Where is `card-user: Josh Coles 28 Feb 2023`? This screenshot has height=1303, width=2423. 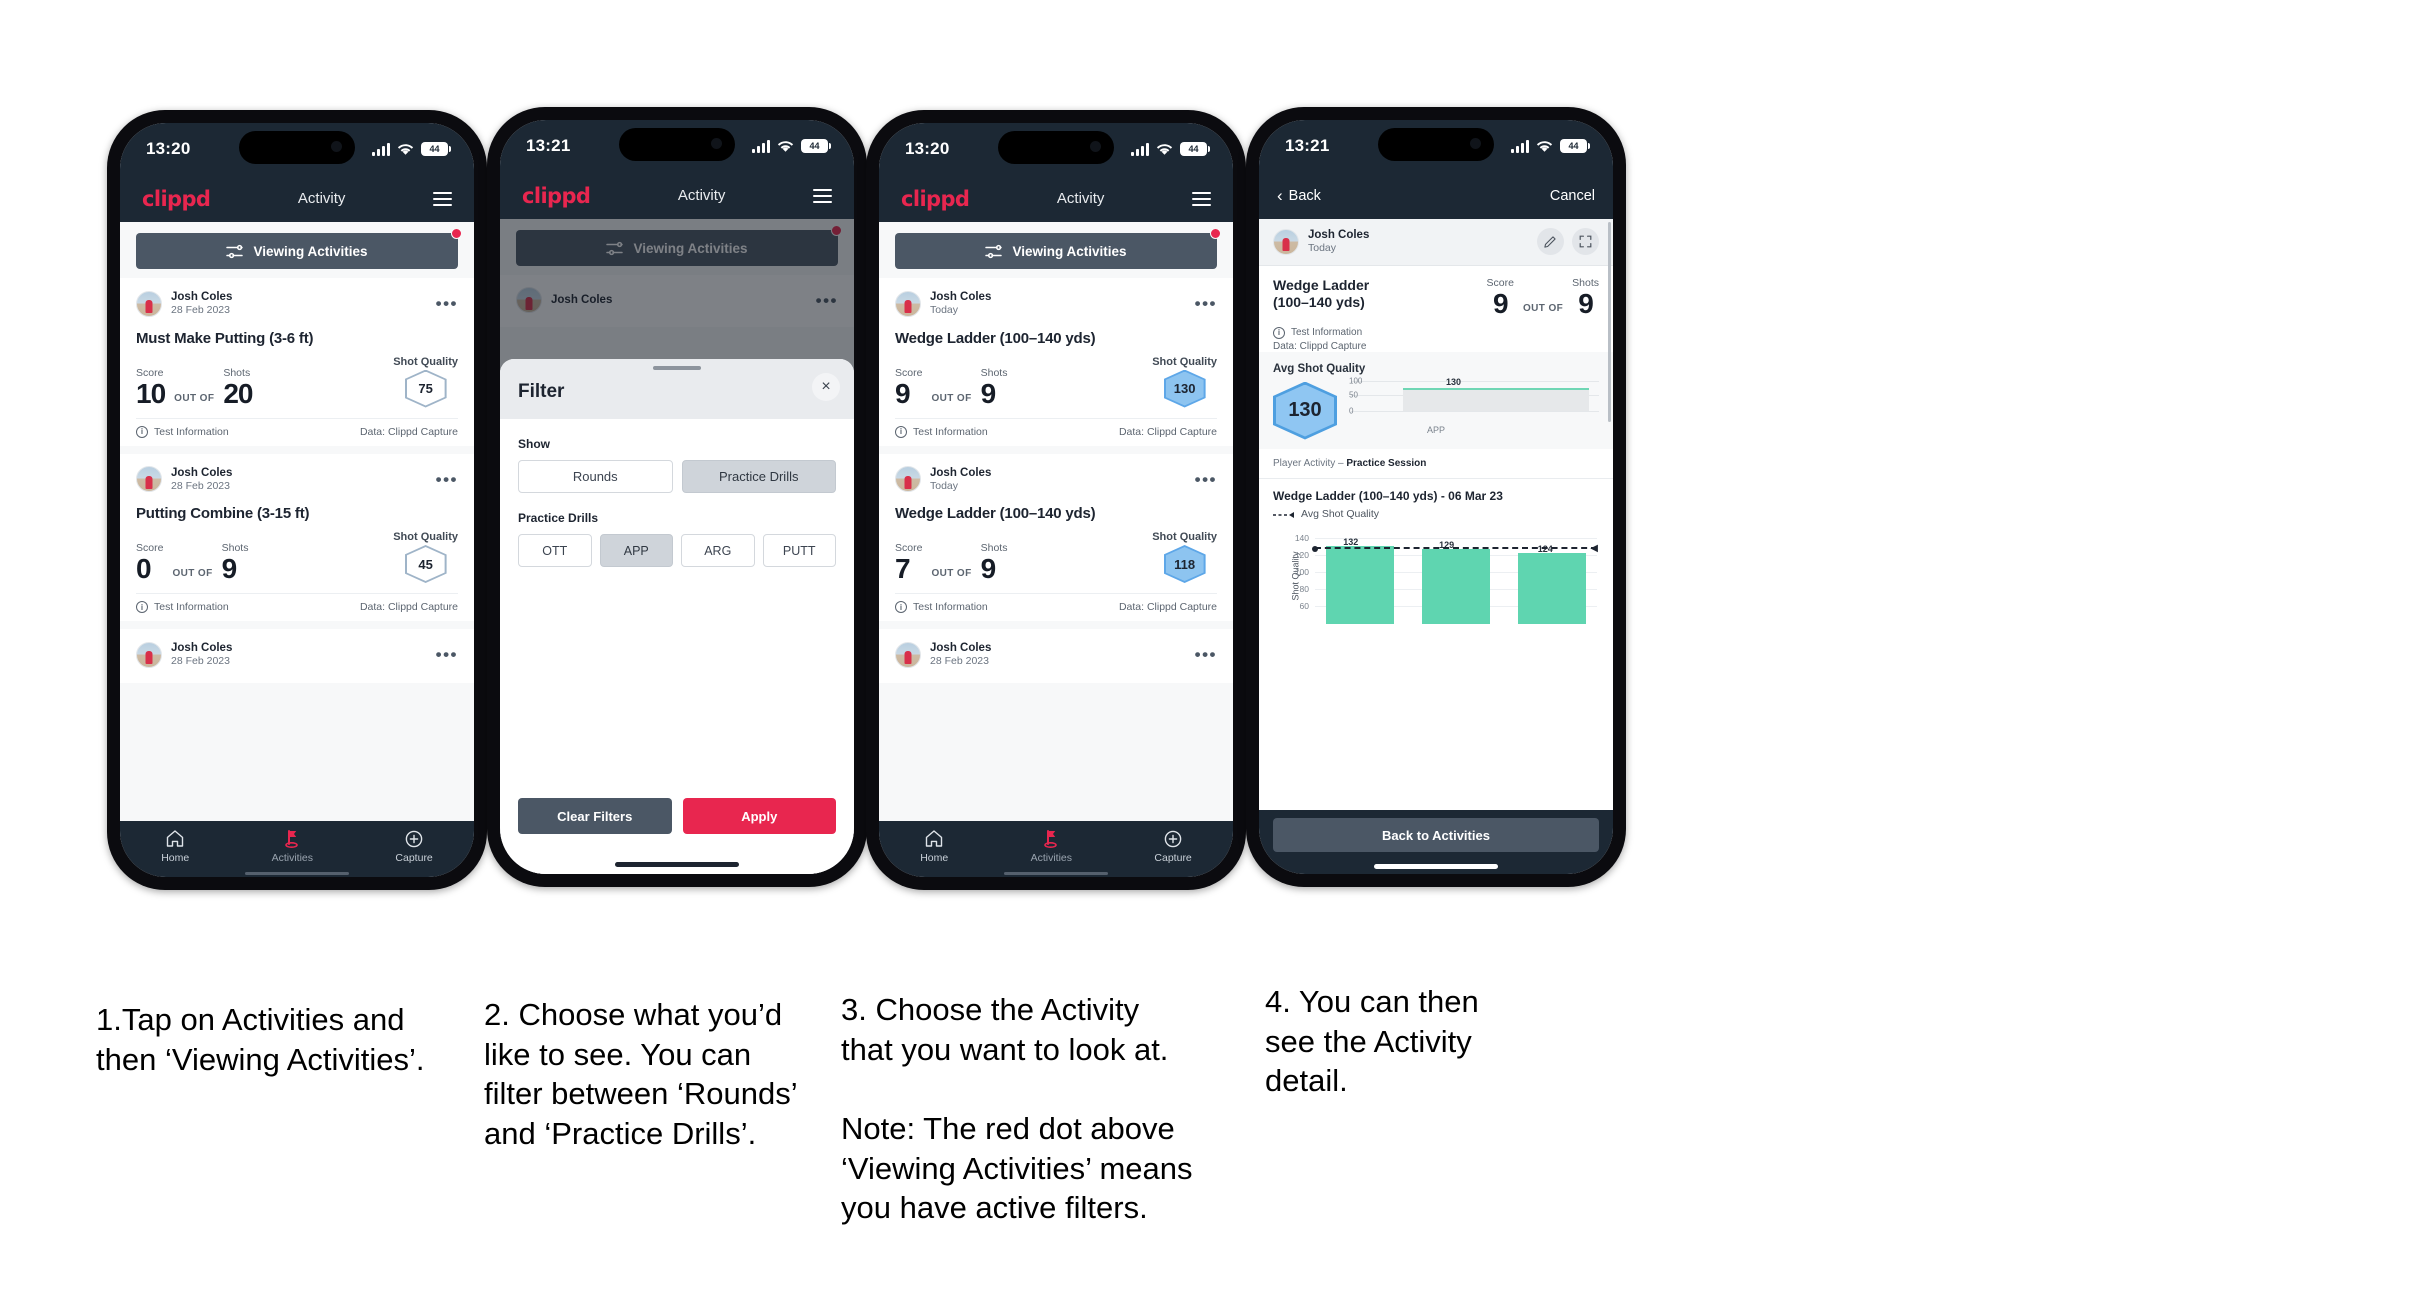
card-user: Josh Coles 28 Feb 2023 is located at coordinates (960, 655).